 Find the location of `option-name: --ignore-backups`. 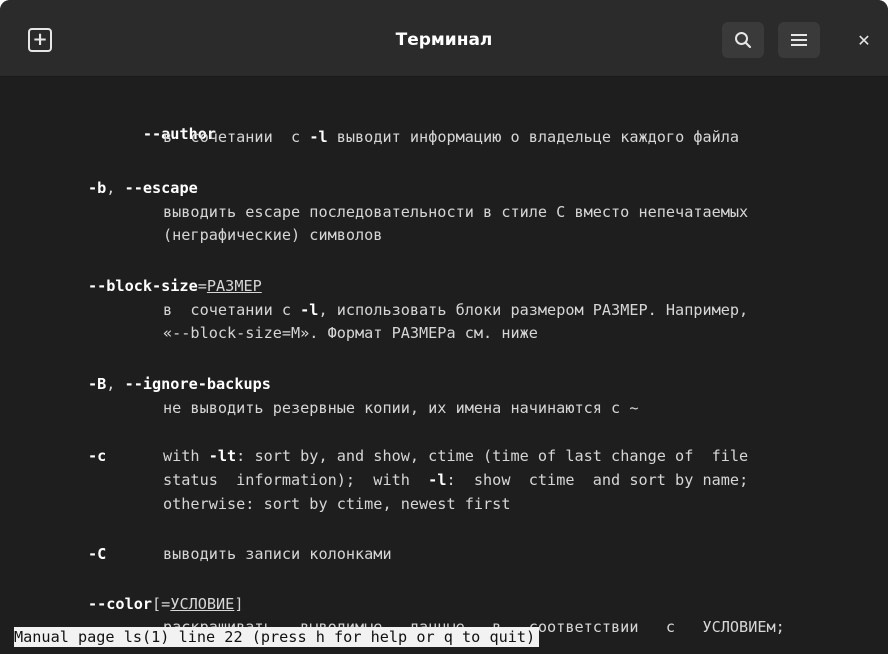

option-name: --ignore-backups is located at coordinates (197, 384).